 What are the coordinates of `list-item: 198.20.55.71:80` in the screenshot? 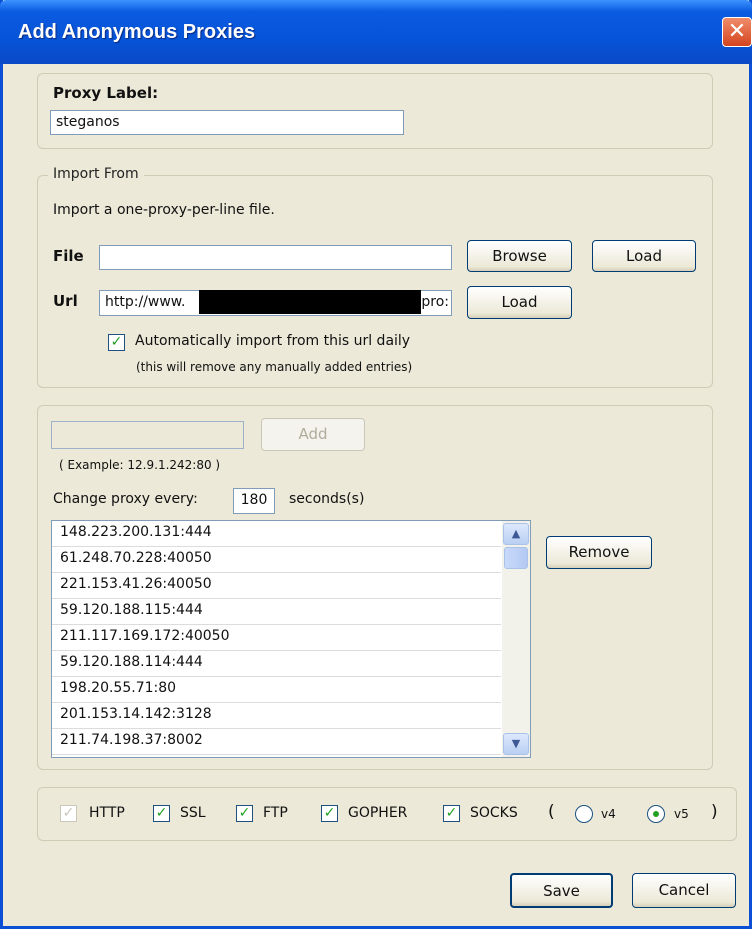 It's located at (276, 690).